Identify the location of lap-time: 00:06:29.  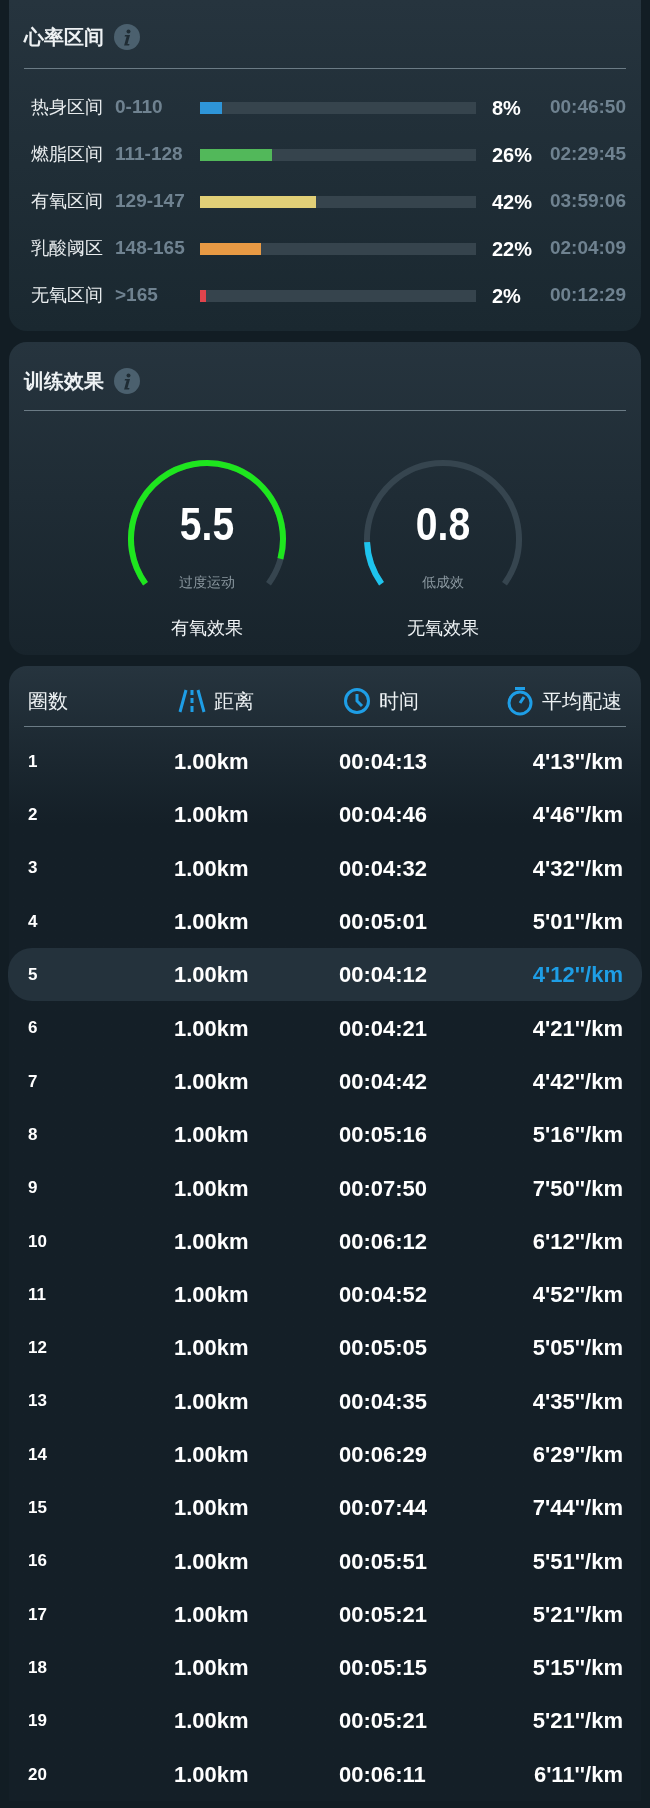
(383, 1455).